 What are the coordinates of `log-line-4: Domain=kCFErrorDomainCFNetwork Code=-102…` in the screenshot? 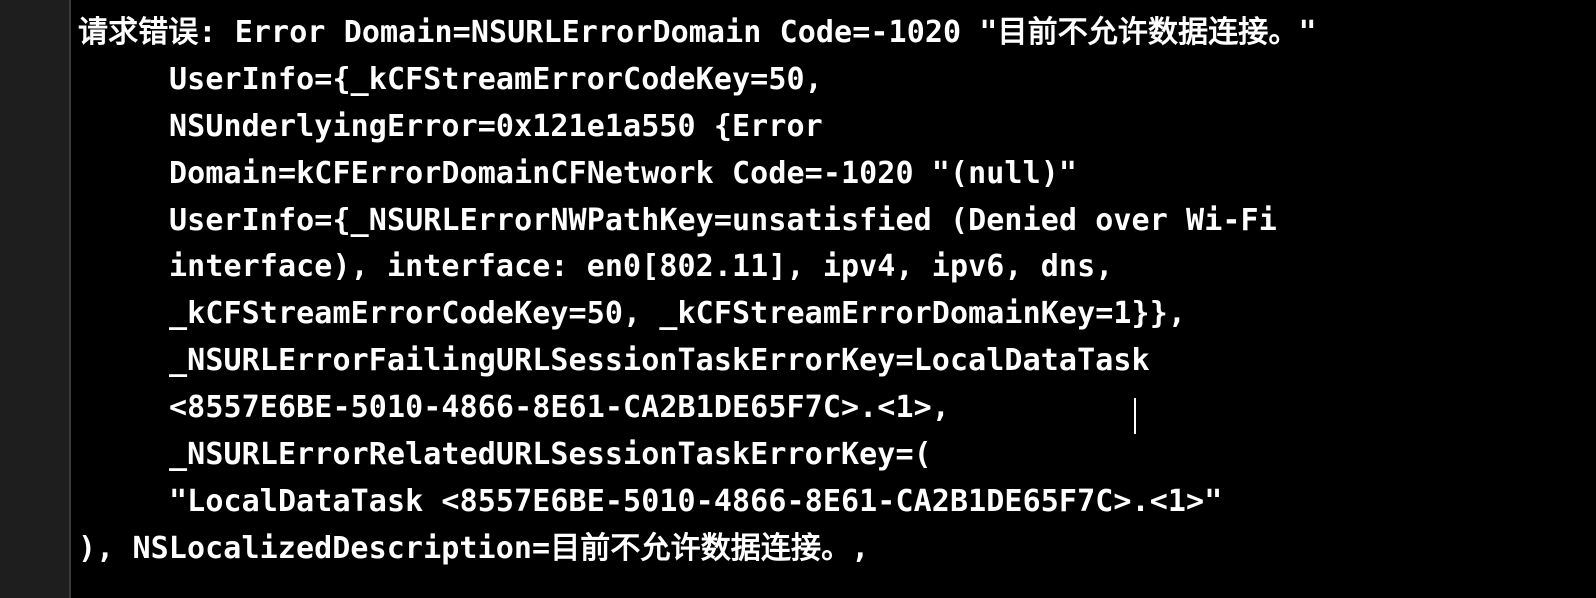 It's located at (623, 173).